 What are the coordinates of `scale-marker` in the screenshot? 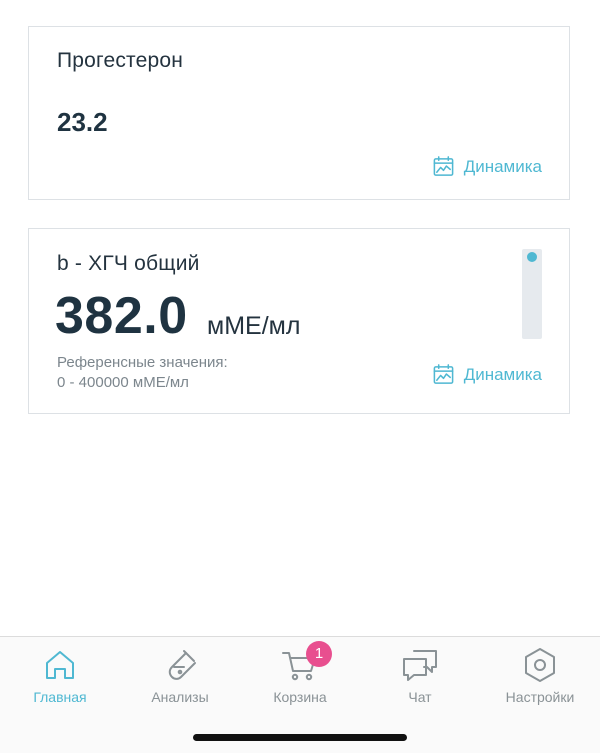 It's located at (532, 257).